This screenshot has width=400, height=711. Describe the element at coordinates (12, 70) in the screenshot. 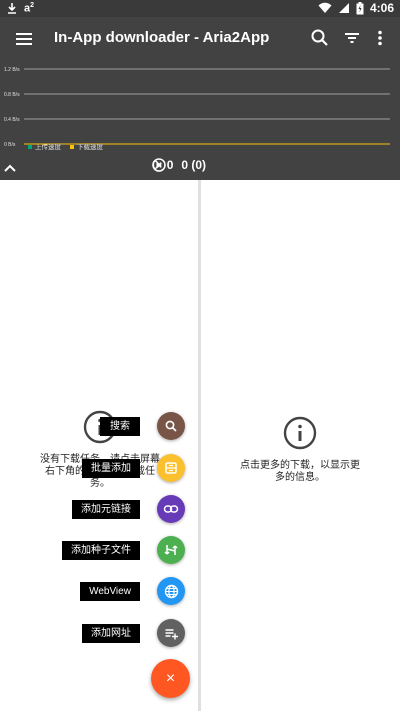

I see `y-tick-label: 1.2 B/s` at that location.